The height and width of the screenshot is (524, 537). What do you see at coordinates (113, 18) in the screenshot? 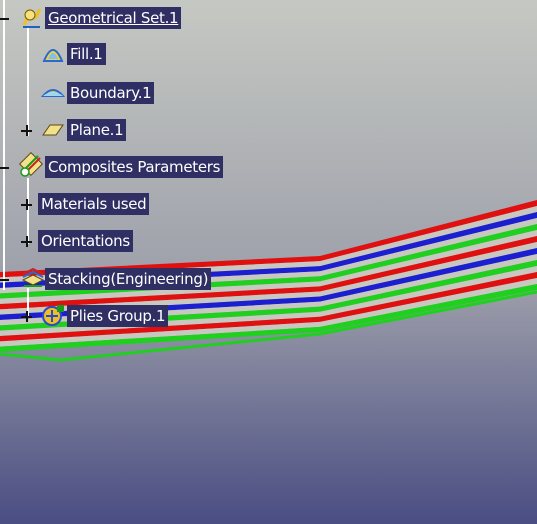
I see `tree-node-label: Geometrical Set.1` at bounding box center [113, 18].